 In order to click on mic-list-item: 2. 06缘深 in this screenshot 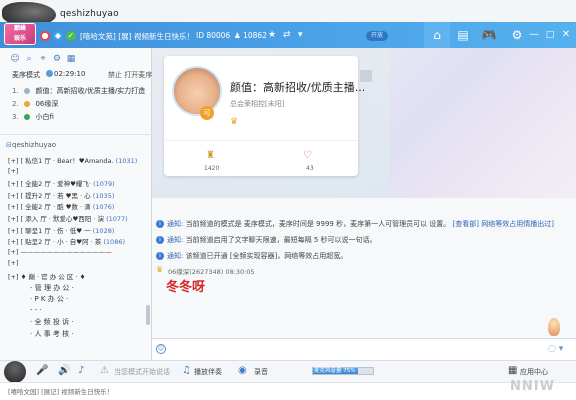, I will do `click(35, 104)`.